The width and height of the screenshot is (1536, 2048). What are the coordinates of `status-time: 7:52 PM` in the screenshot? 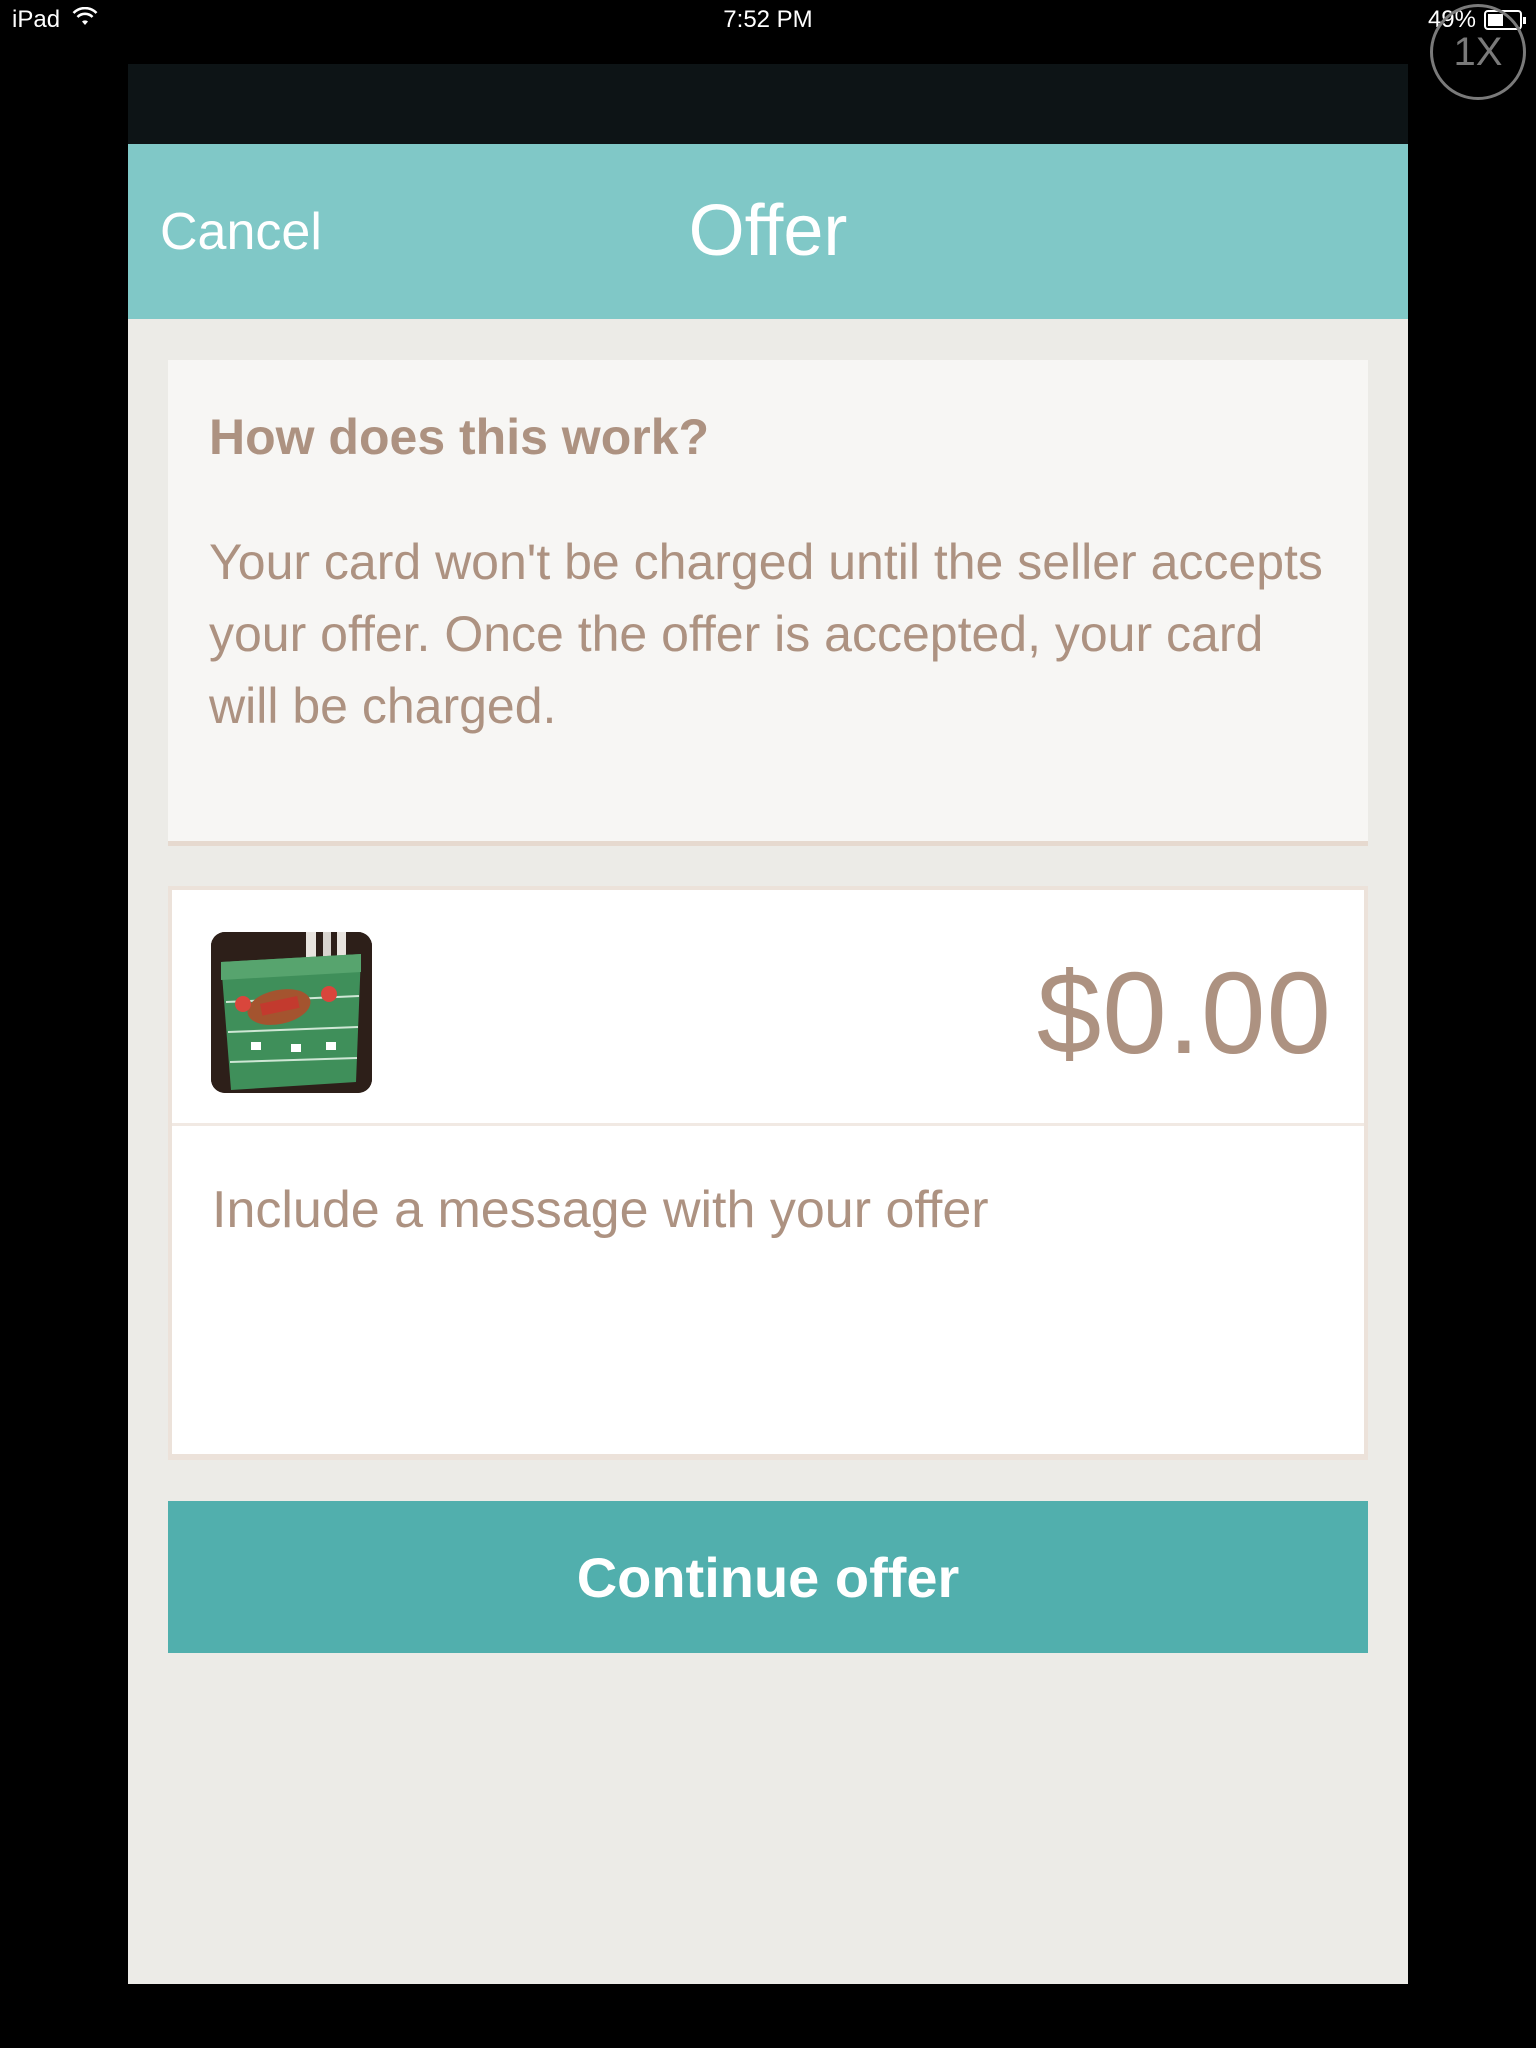 It's located at (768, 19).